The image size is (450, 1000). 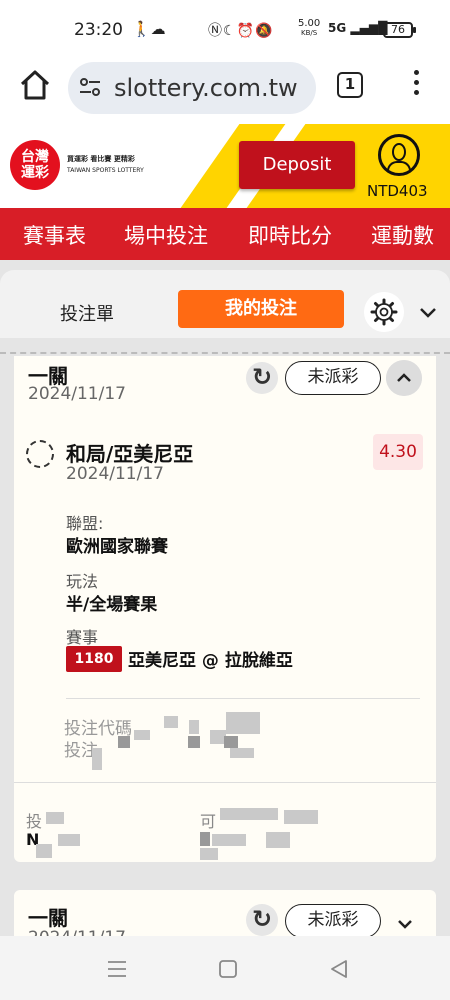 What do you see at coordinates (225, 234) in the screenshot?
I see `main-nav: 賽事表 場中投注 即時比分 運動數` at bounding box center [225, 234].